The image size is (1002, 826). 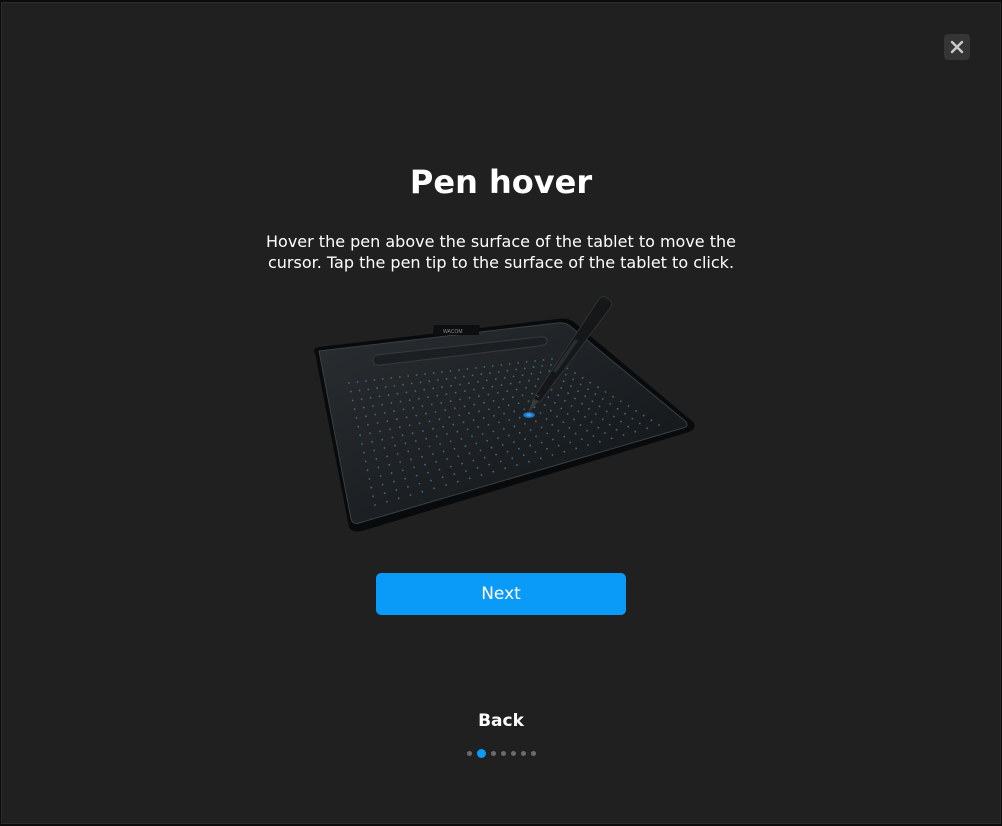 What do you see at coordinates (501, 182) in the screenshot?
I see `page-title: Pen hover` at bounding box center [501, 182].